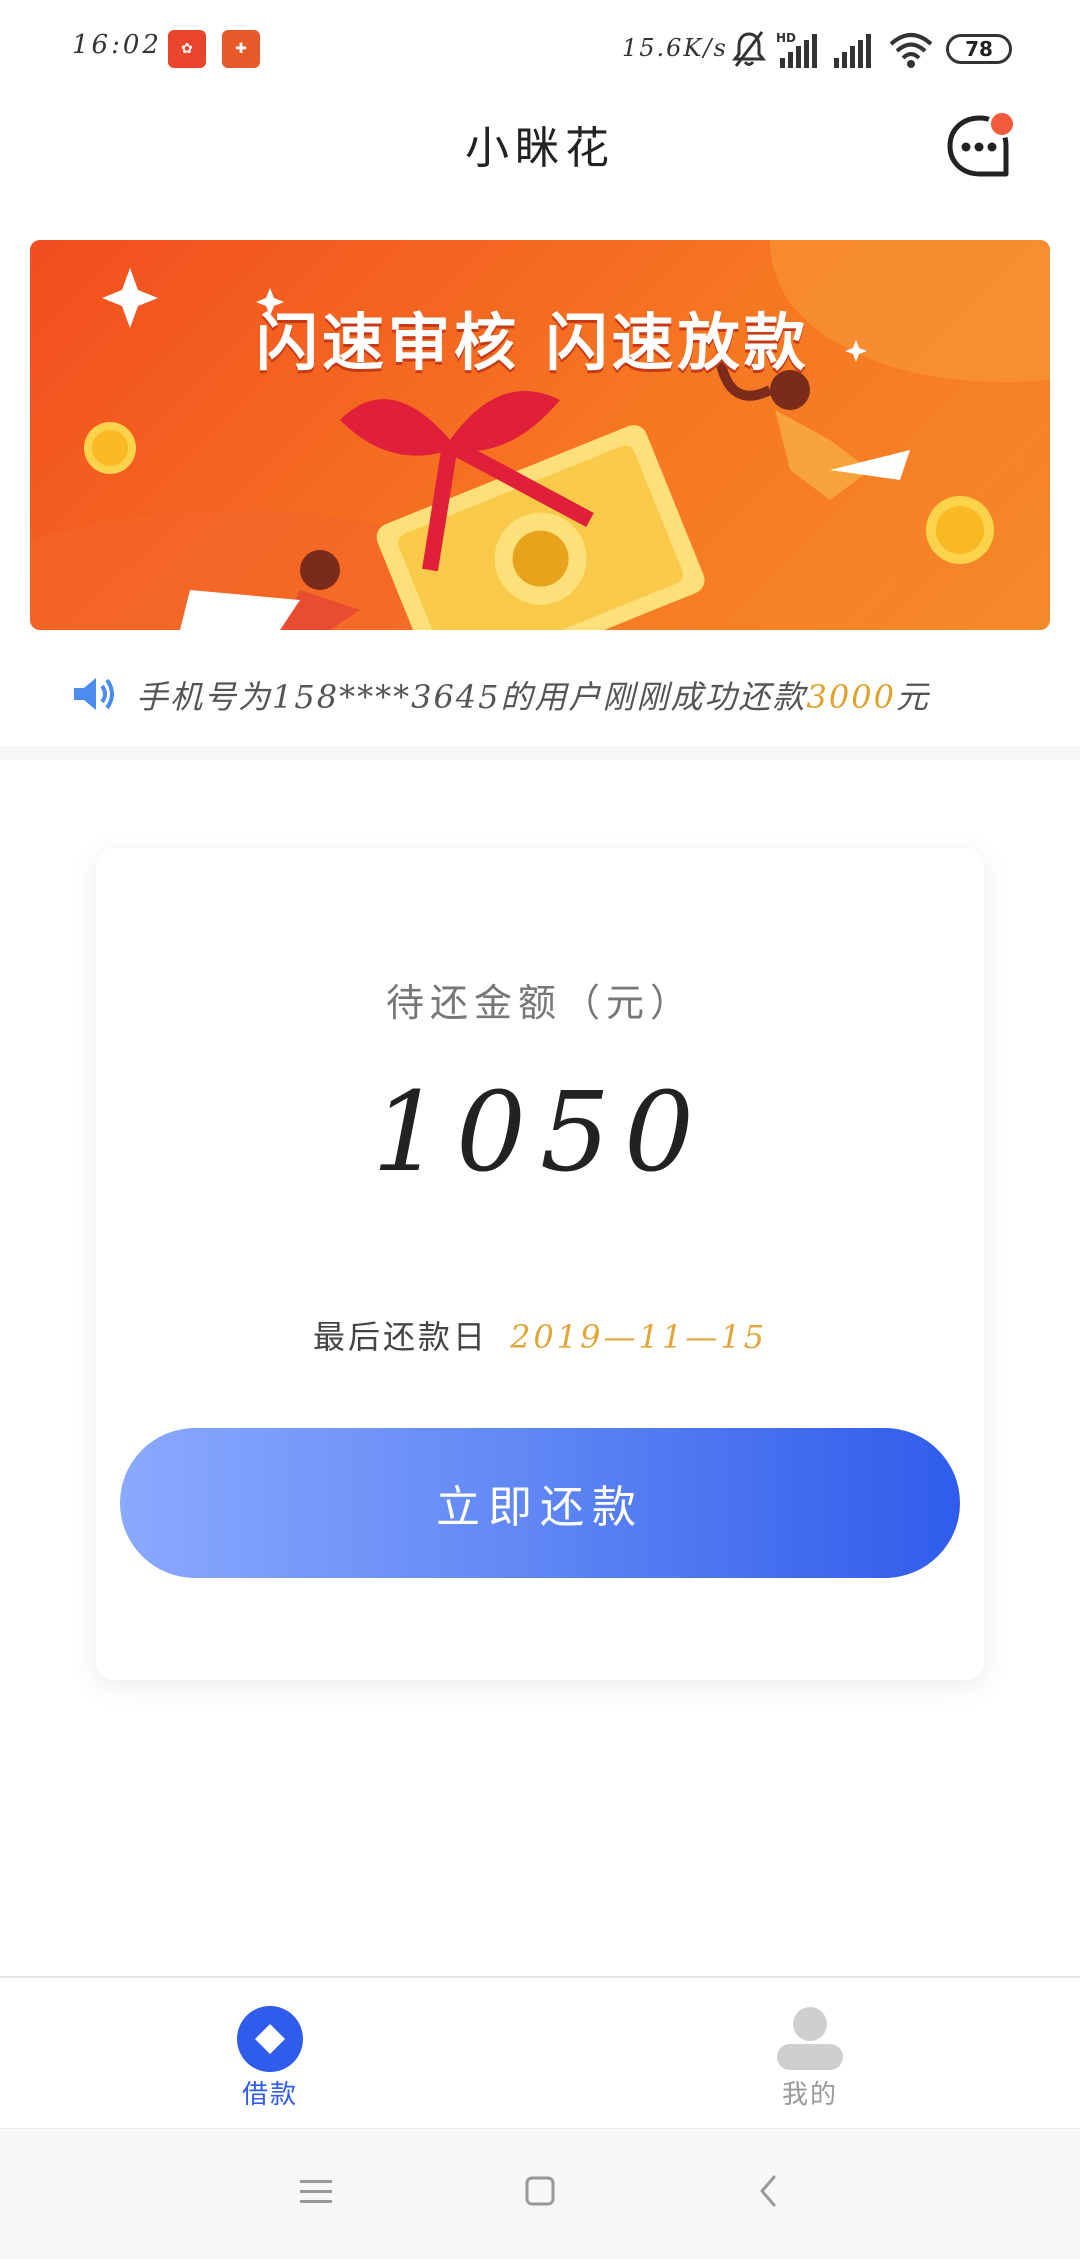  I want to click on user-icon, so click(810, 2038).